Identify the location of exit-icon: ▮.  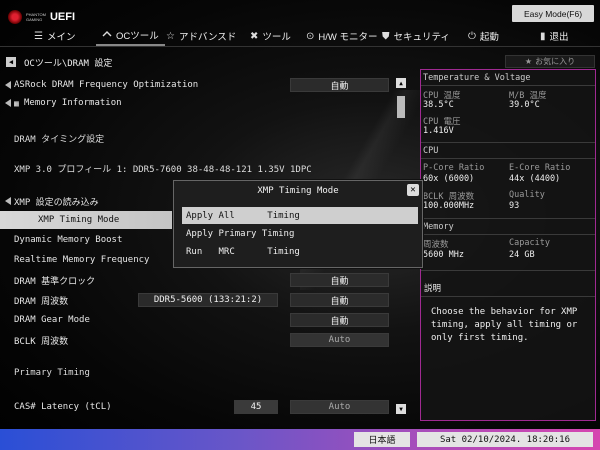
(543, 36).